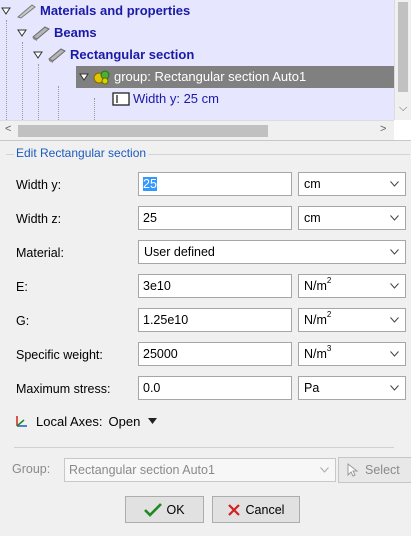  I want to click on width-z-label: Width z:, so click(39, 219).